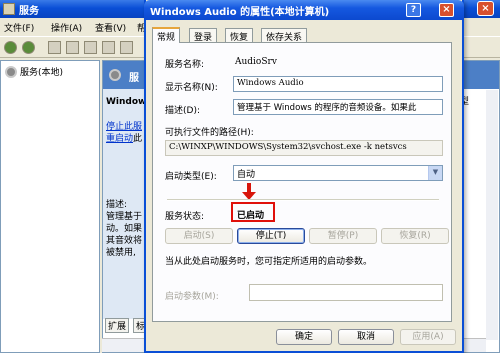 This screenshot has height=353, width=500. I want to click on divider, so click(303, 200).